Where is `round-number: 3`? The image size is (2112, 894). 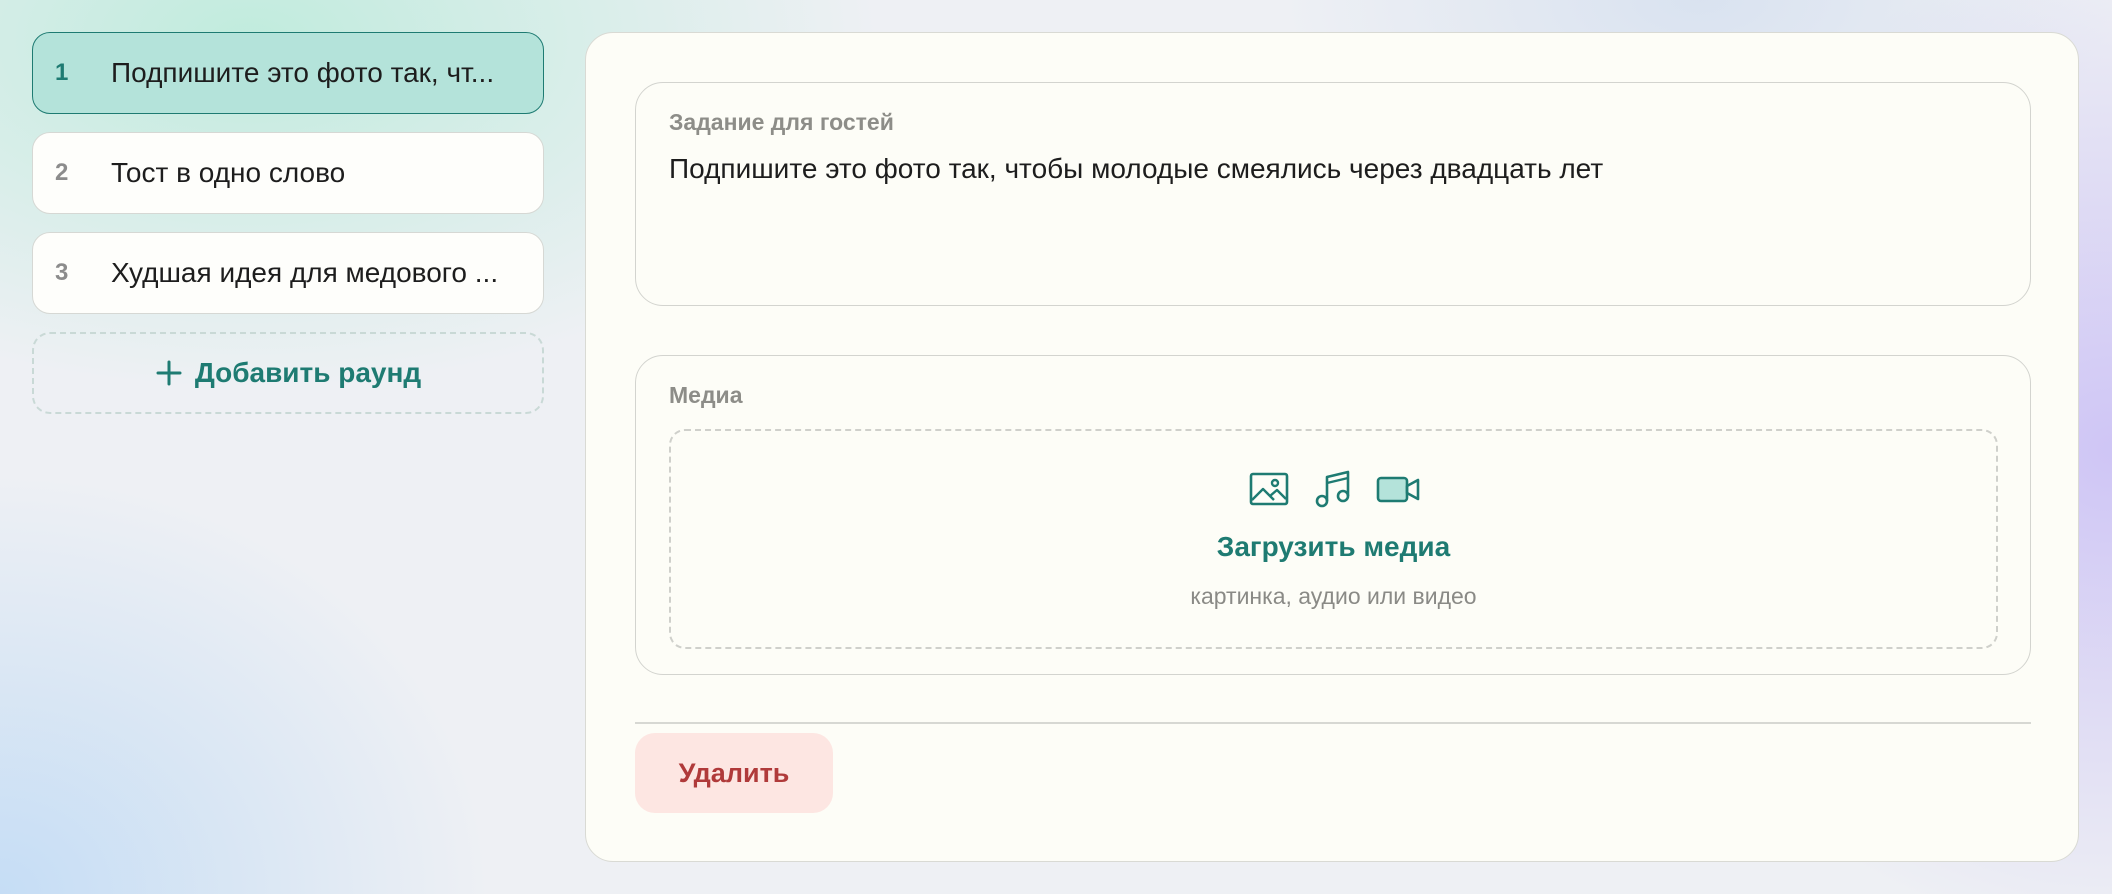
round-number: 3 is located at coordinates (62, 272).